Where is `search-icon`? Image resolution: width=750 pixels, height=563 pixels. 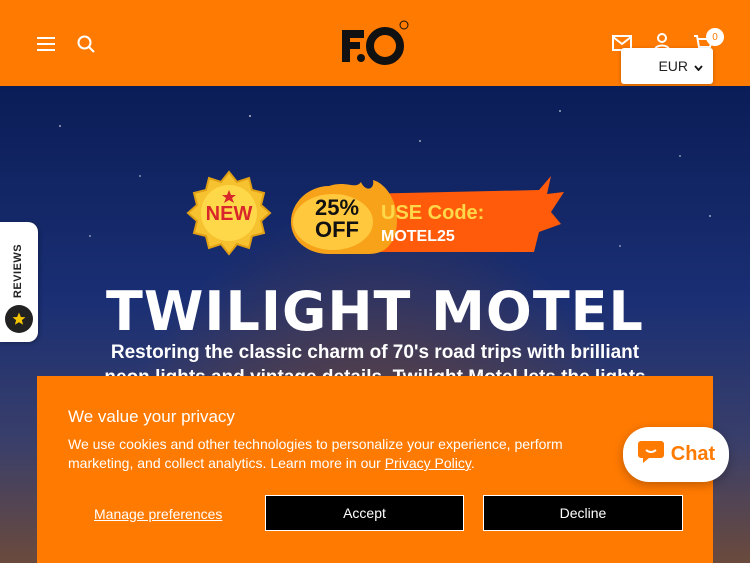 search-icon is located at coordinates (86, 44).